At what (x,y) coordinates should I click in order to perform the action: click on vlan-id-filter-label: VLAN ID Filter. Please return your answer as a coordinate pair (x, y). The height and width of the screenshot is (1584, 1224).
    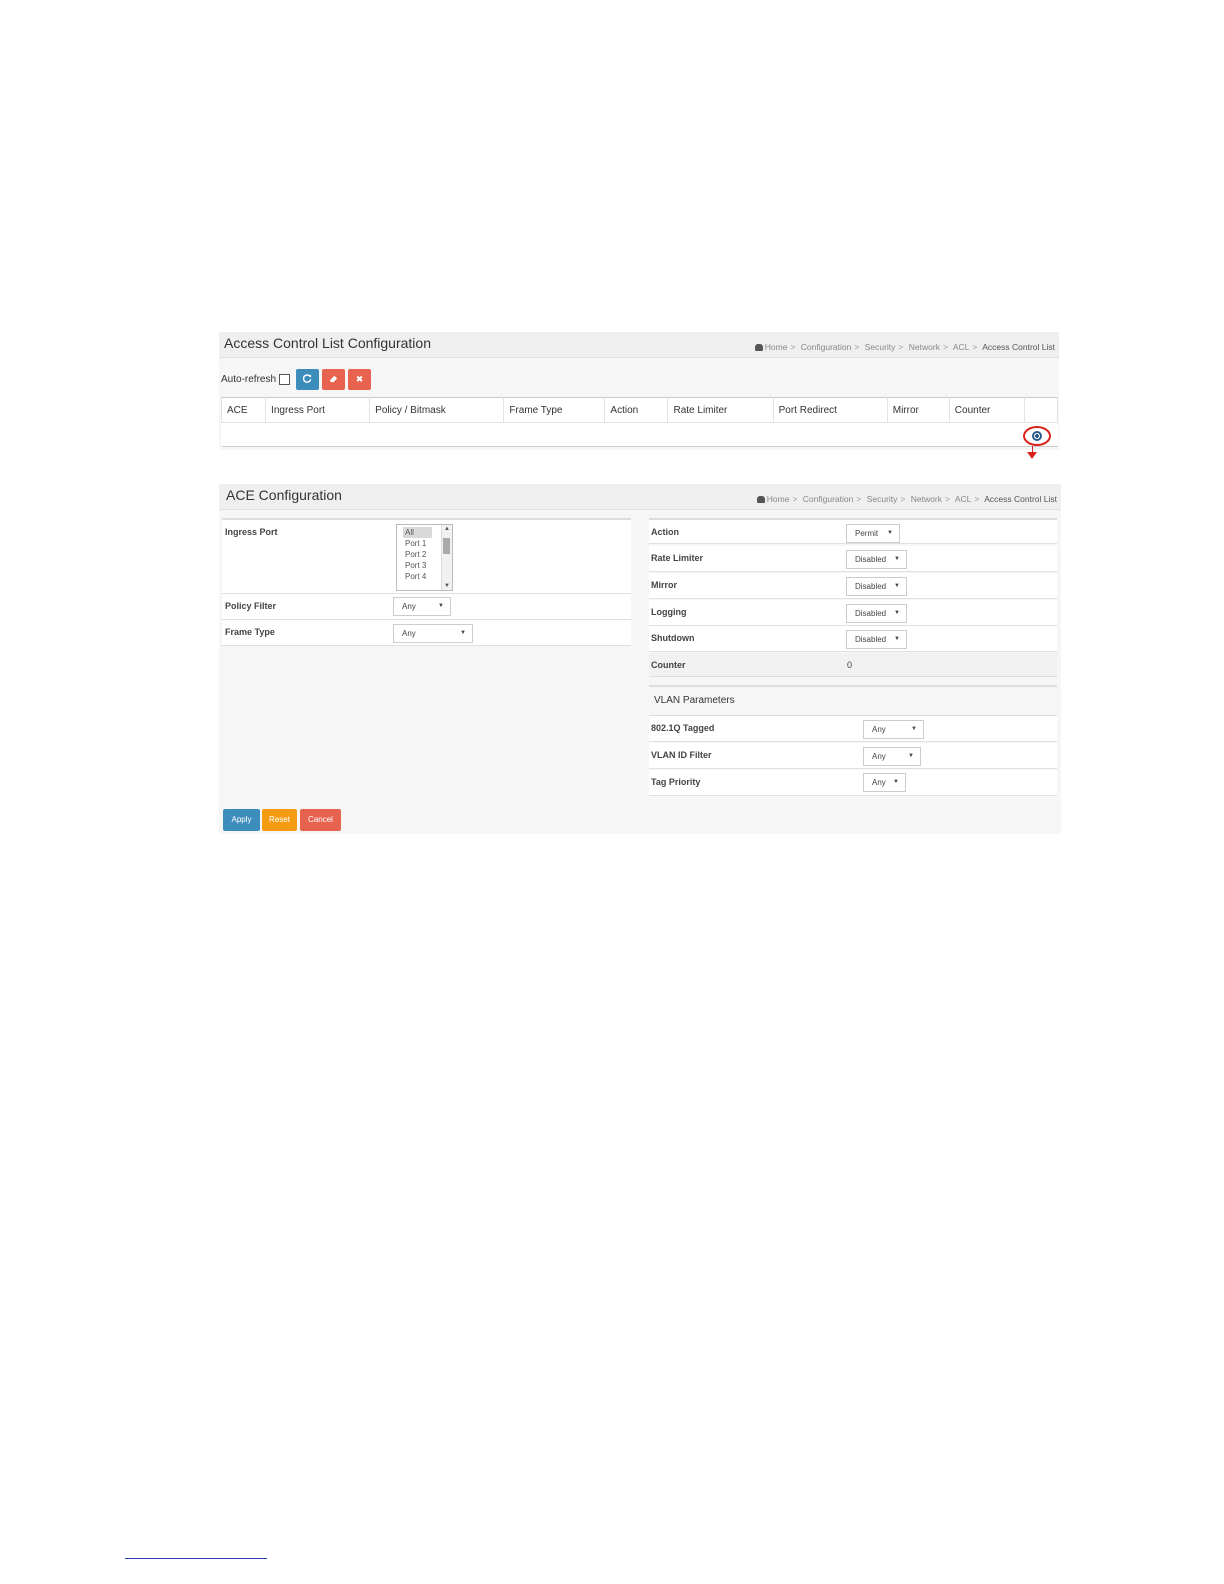
    Looking at the image, I should click on (681, 755).